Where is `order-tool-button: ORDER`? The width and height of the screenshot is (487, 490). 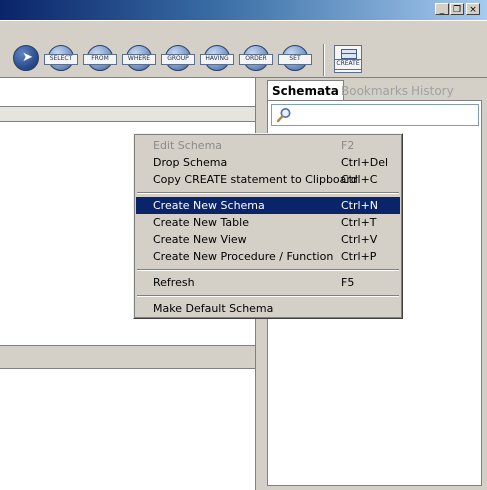 order-tool-button: ORDER is located at coordinates (256, 58).